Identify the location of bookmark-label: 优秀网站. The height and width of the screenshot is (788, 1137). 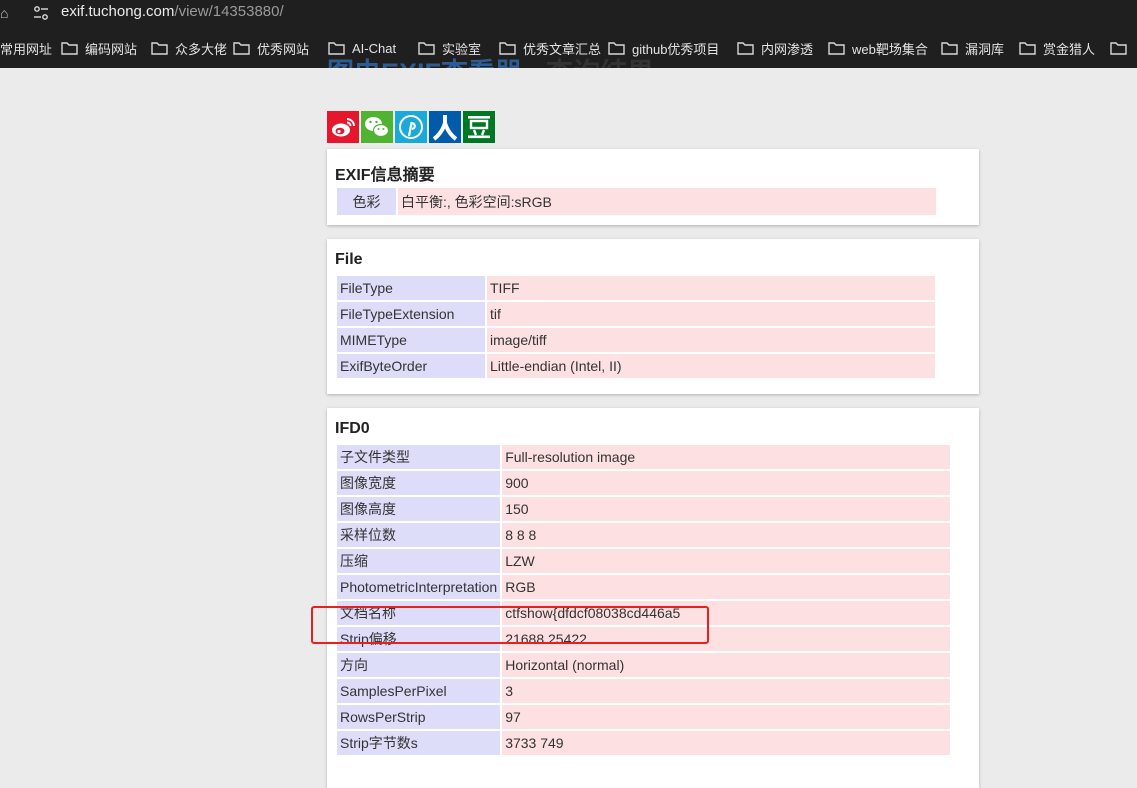
(283, 49).